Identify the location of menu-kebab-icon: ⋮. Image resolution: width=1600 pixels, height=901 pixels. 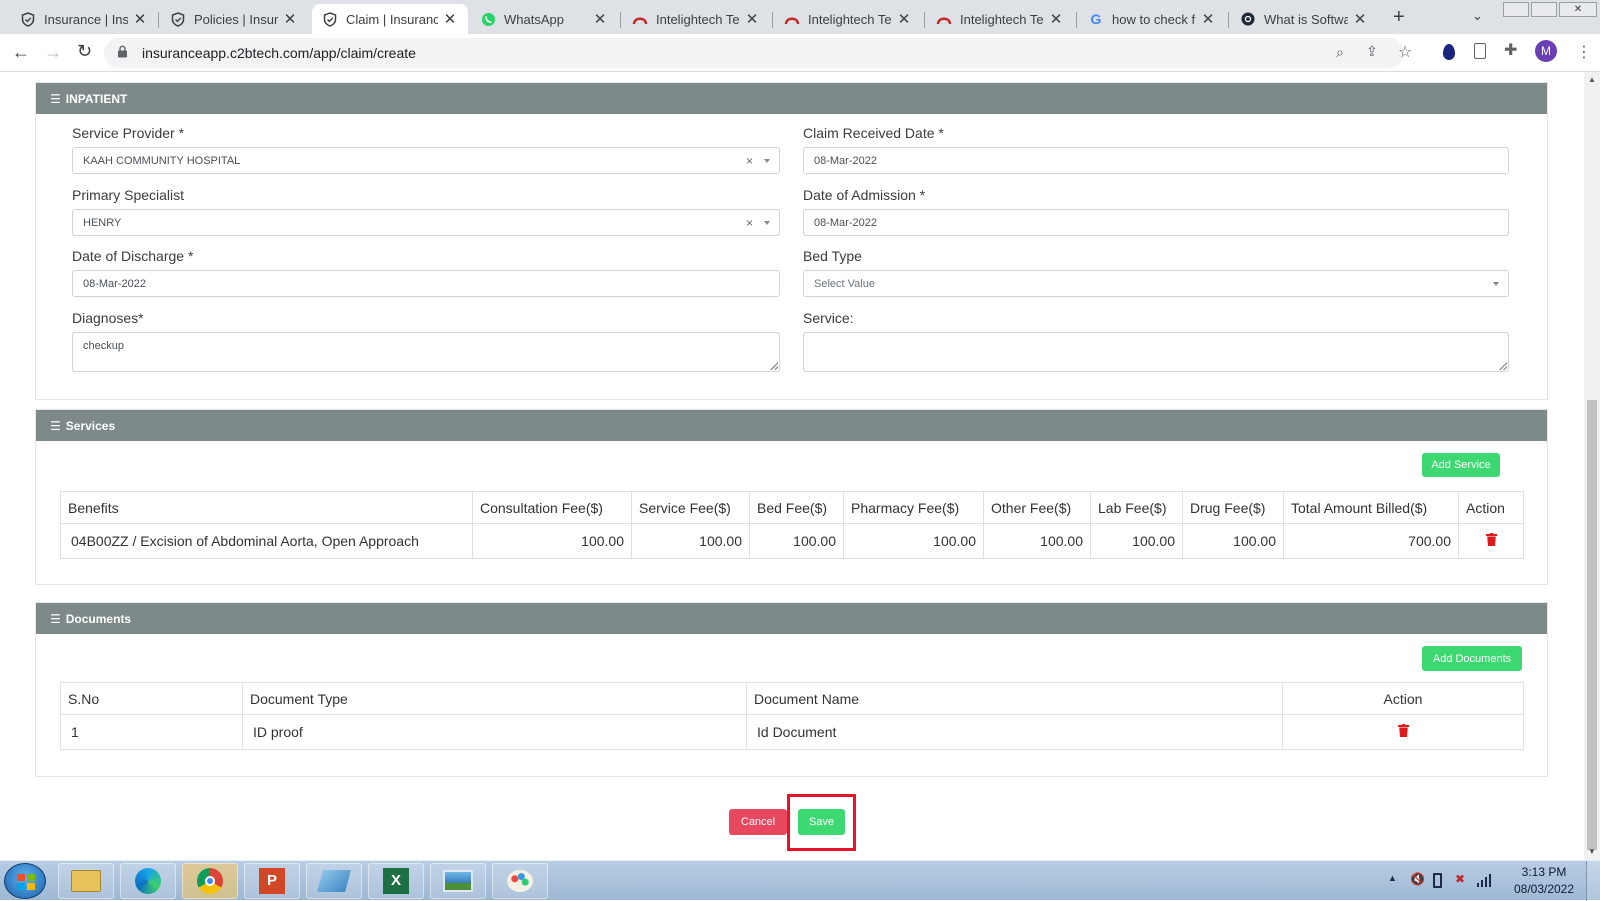
(1584, 52).